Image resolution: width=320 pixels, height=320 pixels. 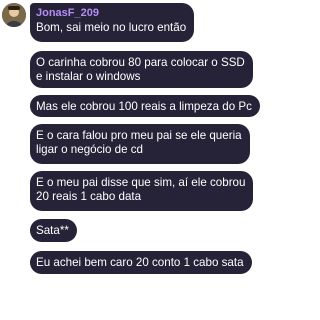 I want to click on message-text: Bom, sai meio no lucro então, so click(x=111, y=27).